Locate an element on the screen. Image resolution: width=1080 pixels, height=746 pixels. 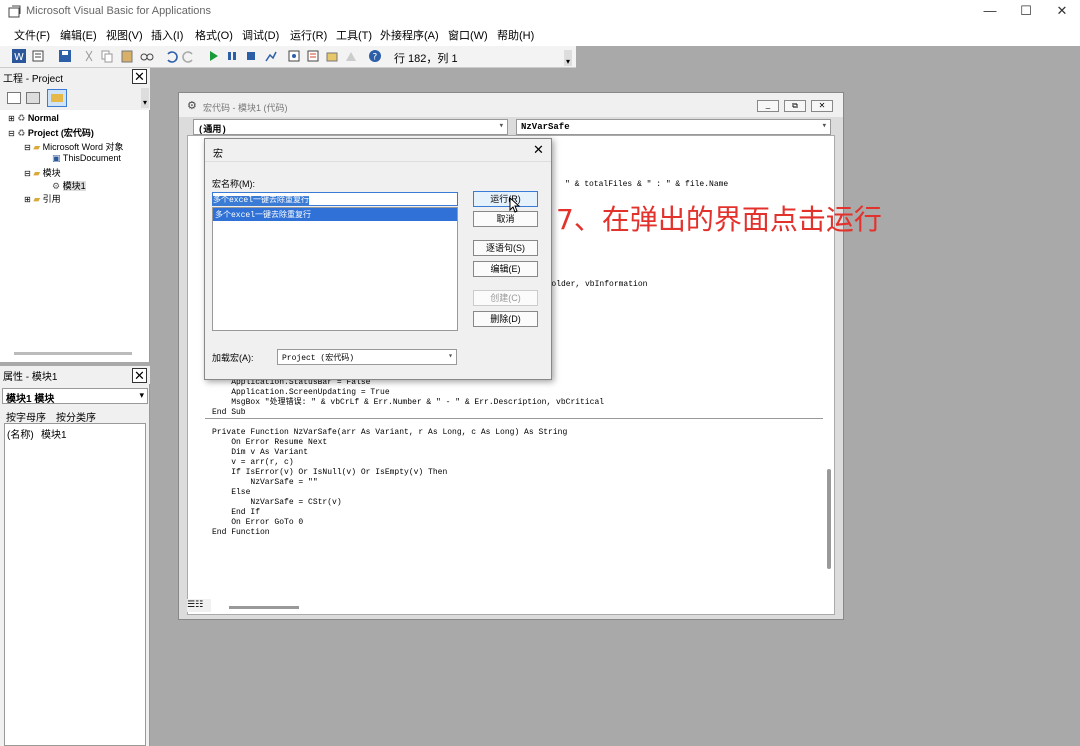
create-button: 创建(C) is located at coordinates (505, 298).